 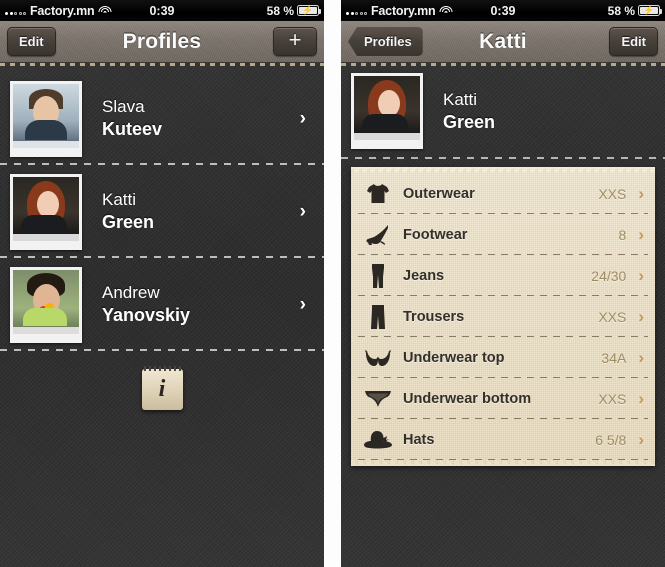 I want to click on item-row-underwear-top: Underwear top 34A ›, so click(x=503, y=357).